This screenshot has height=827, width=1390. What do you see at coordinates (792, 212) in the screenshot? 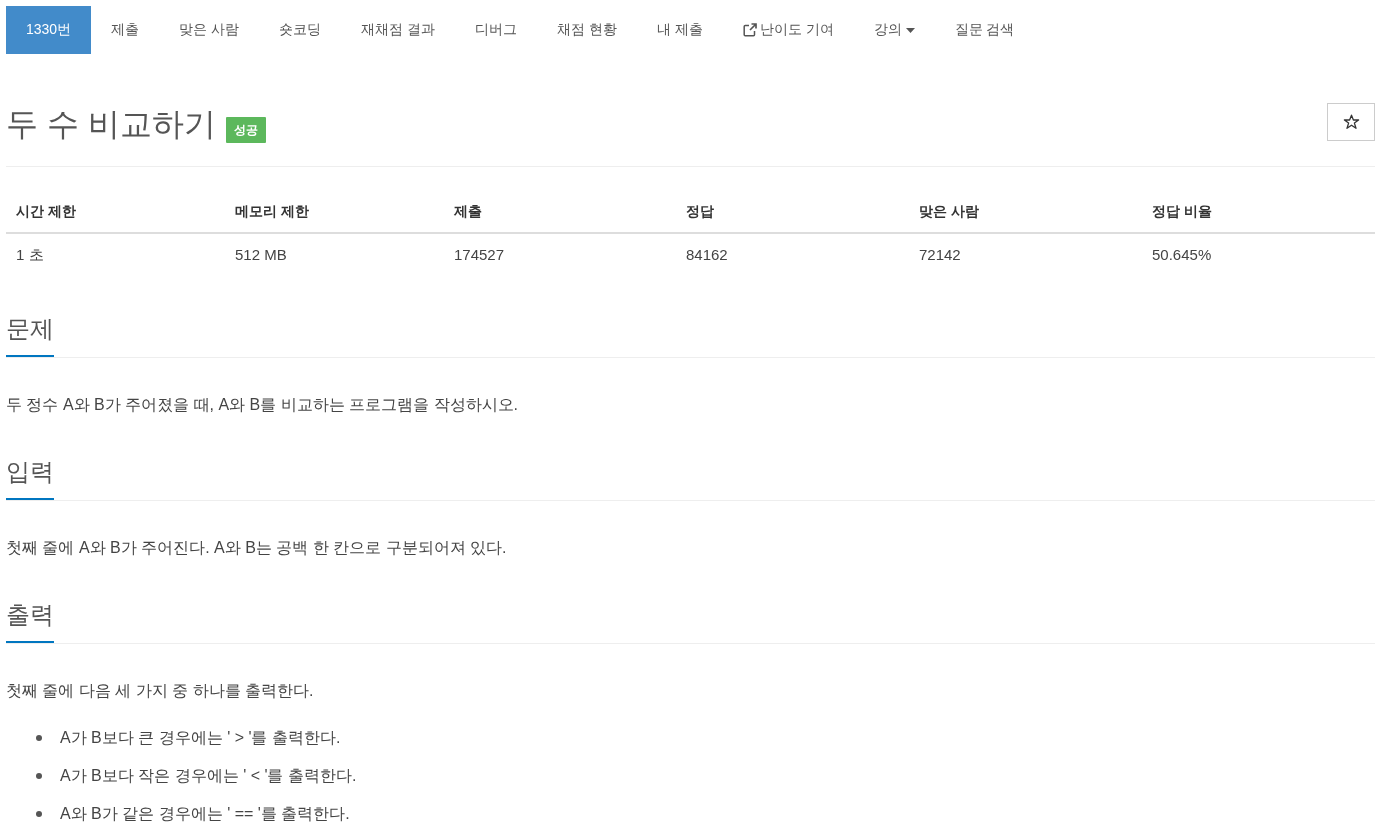
I see `table-header-cell: 정답` at bounding box center [792, 212].